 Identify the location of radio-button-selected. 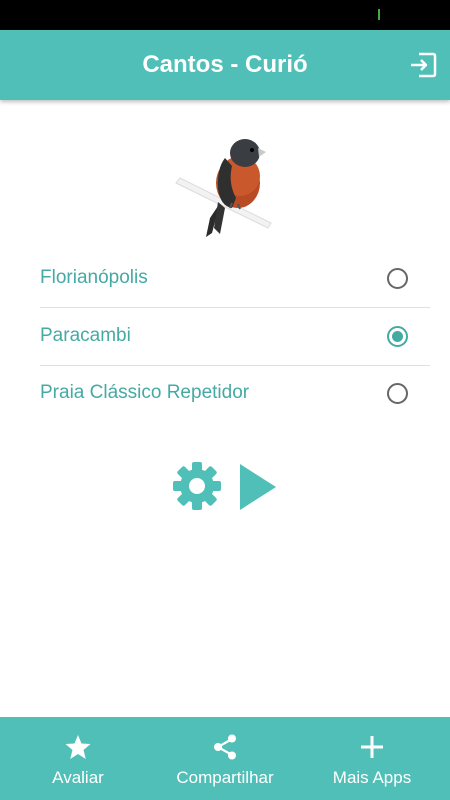
(397, 336).